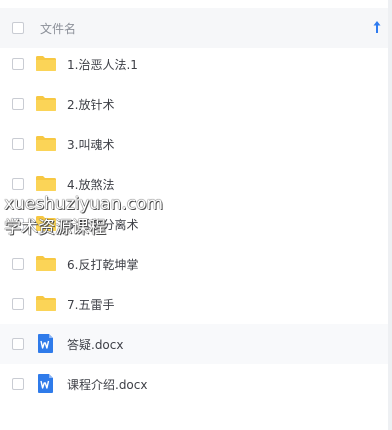  What do you see at coordinates (90, 144) in the screenshot?
I see `file-name: 3.叫魂术` at bounding box center [90, 144].